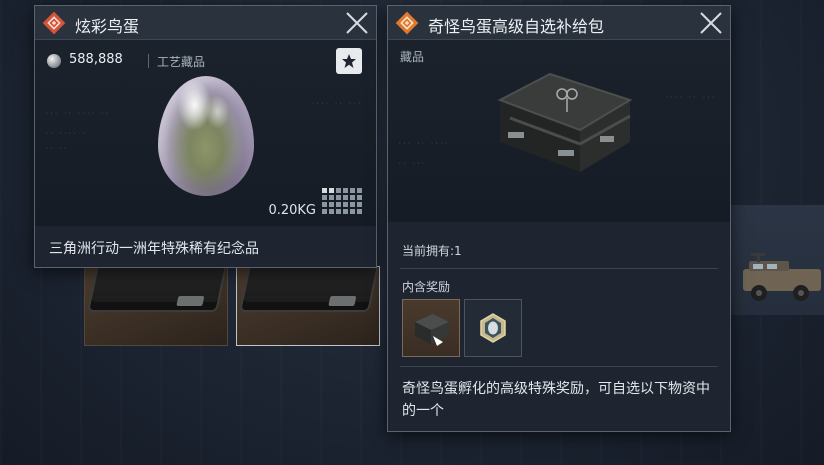 The image size is (824, 465). I want to click on owned-count: 当前拥有:1, so click(432, 251).